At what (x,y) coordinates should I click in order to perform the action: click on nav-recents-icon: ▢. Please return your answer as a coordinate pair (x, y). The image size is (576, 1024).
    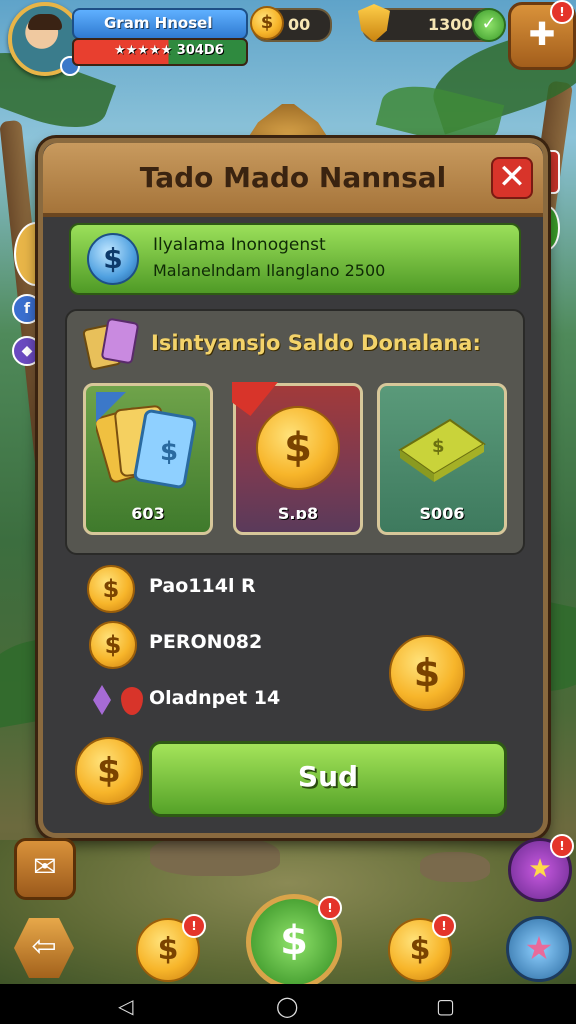
    Looking at the image, I should click on (445, 1006).